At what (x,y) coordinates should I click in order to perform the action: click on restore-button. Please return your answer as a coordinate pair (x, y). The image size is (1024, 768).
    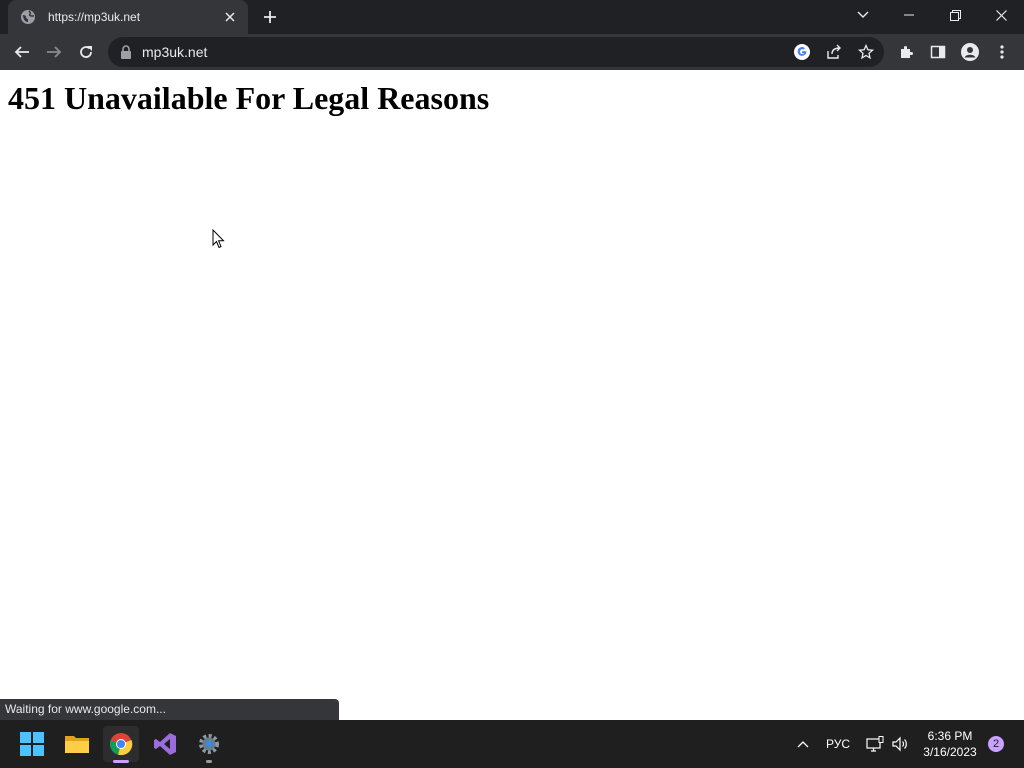
    Looking at the image, I should click on (955, 15).